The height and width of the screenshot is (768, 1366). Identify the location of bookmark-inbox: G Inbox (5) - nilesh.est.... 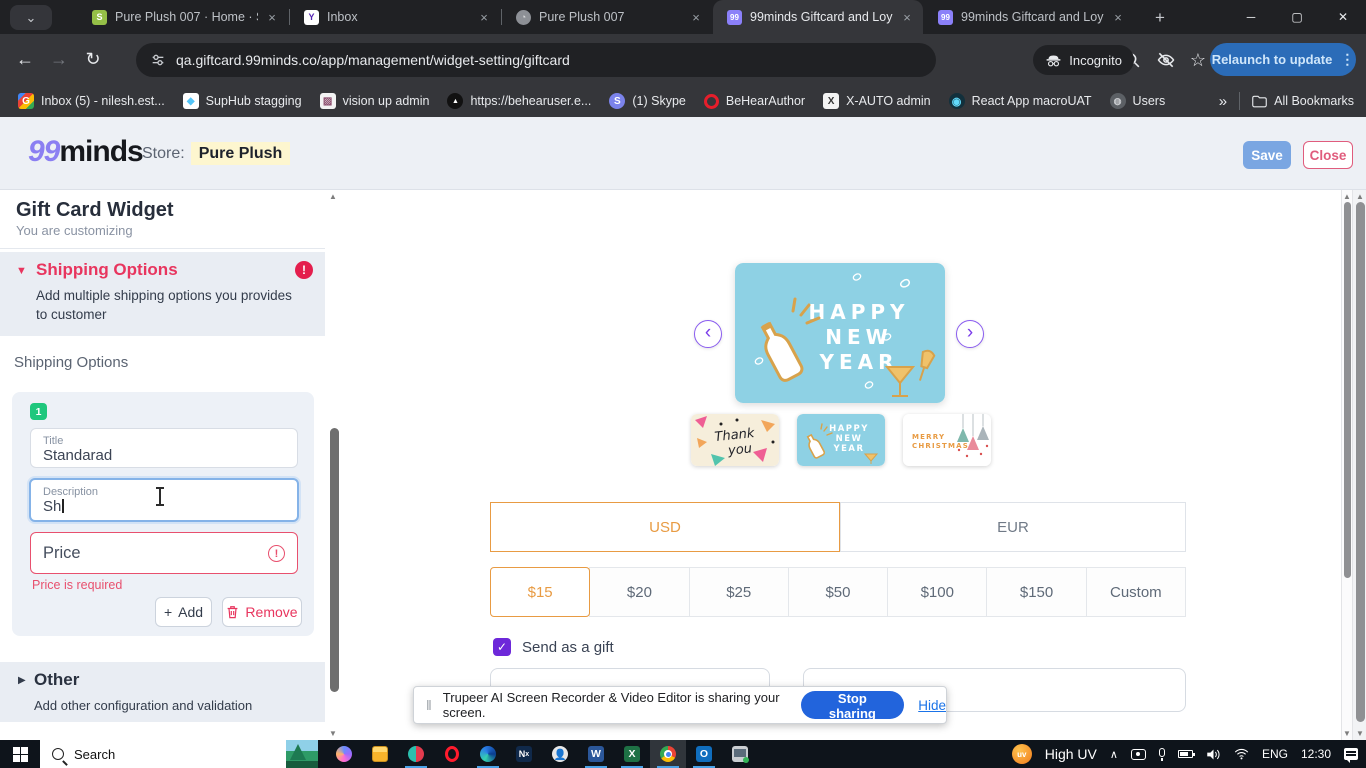
(91, 101).